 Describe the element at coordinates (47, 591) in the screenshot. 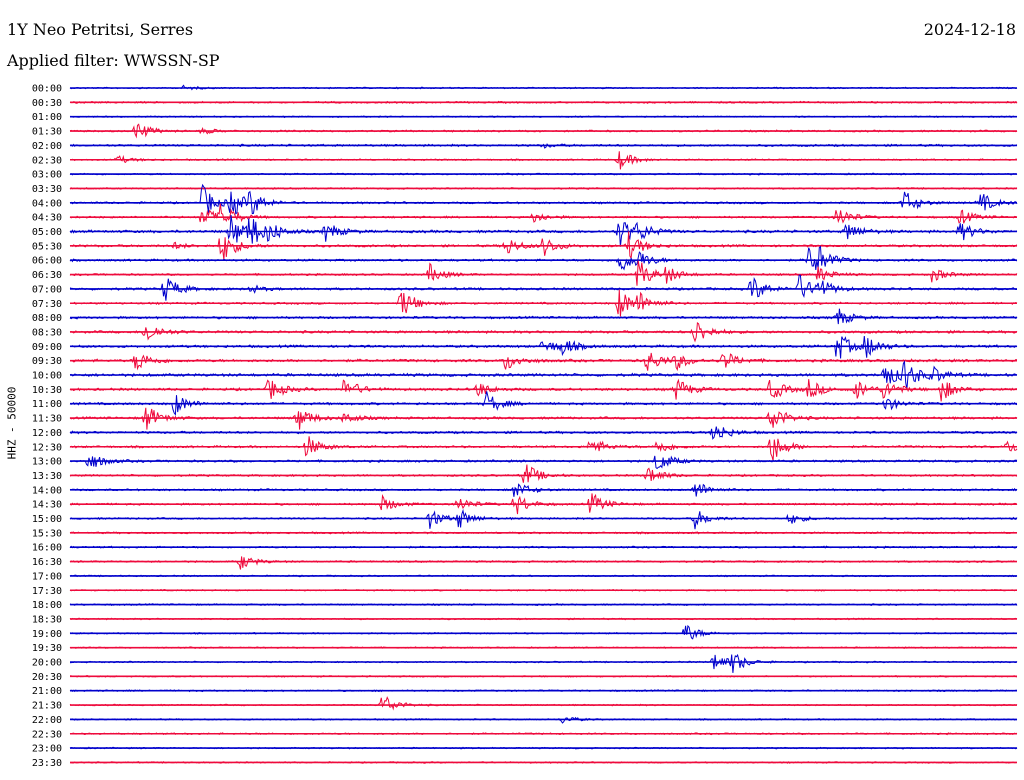

I see `time-label: 17:30` at that location.